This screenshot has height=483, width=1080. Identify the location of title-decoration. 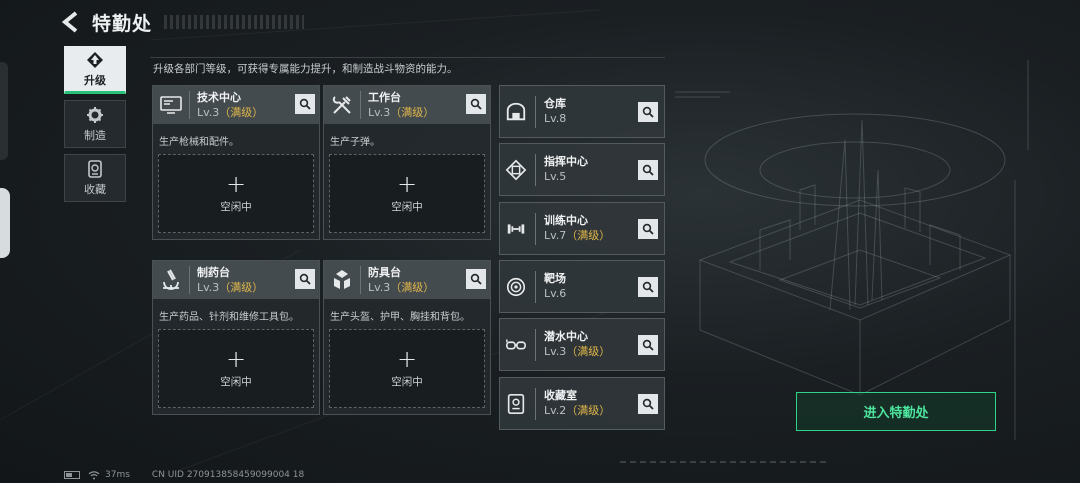
(234, 22).